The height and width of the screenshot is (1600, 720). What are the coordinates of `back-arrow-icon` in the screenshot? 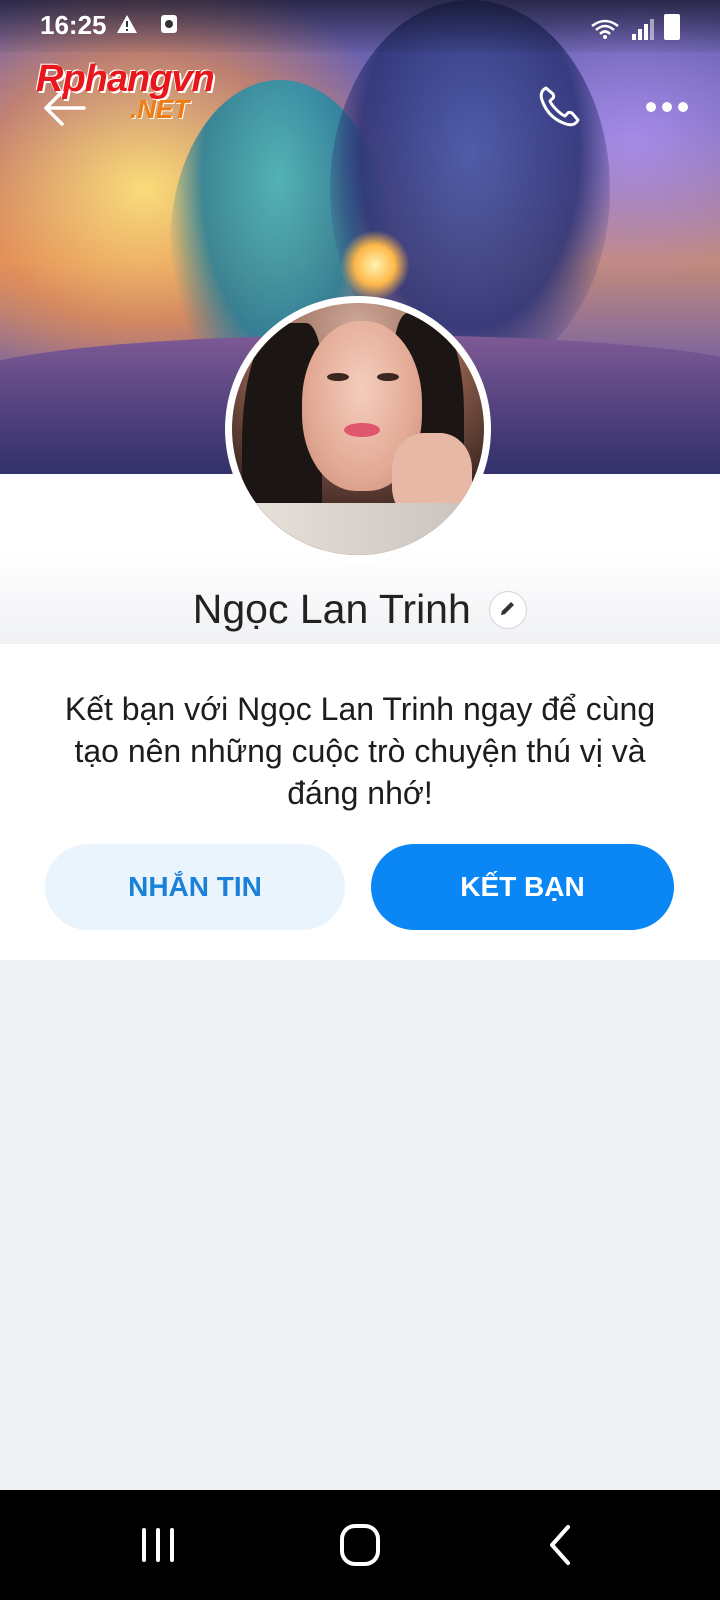 It's located at (65, 108).